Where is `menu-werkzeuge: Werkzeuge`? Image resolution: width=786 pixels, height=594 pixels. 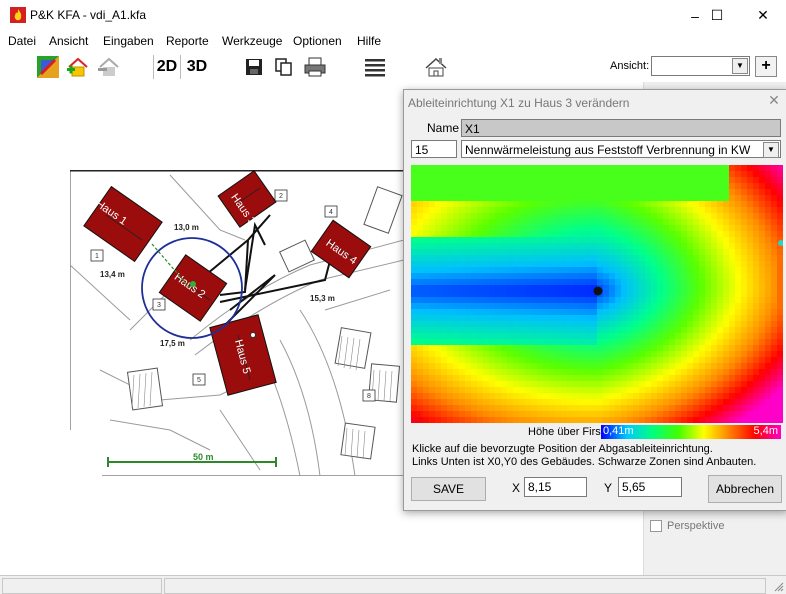
menu-werkzeuge: Werkzeuge is located at coordinates (252, 41).